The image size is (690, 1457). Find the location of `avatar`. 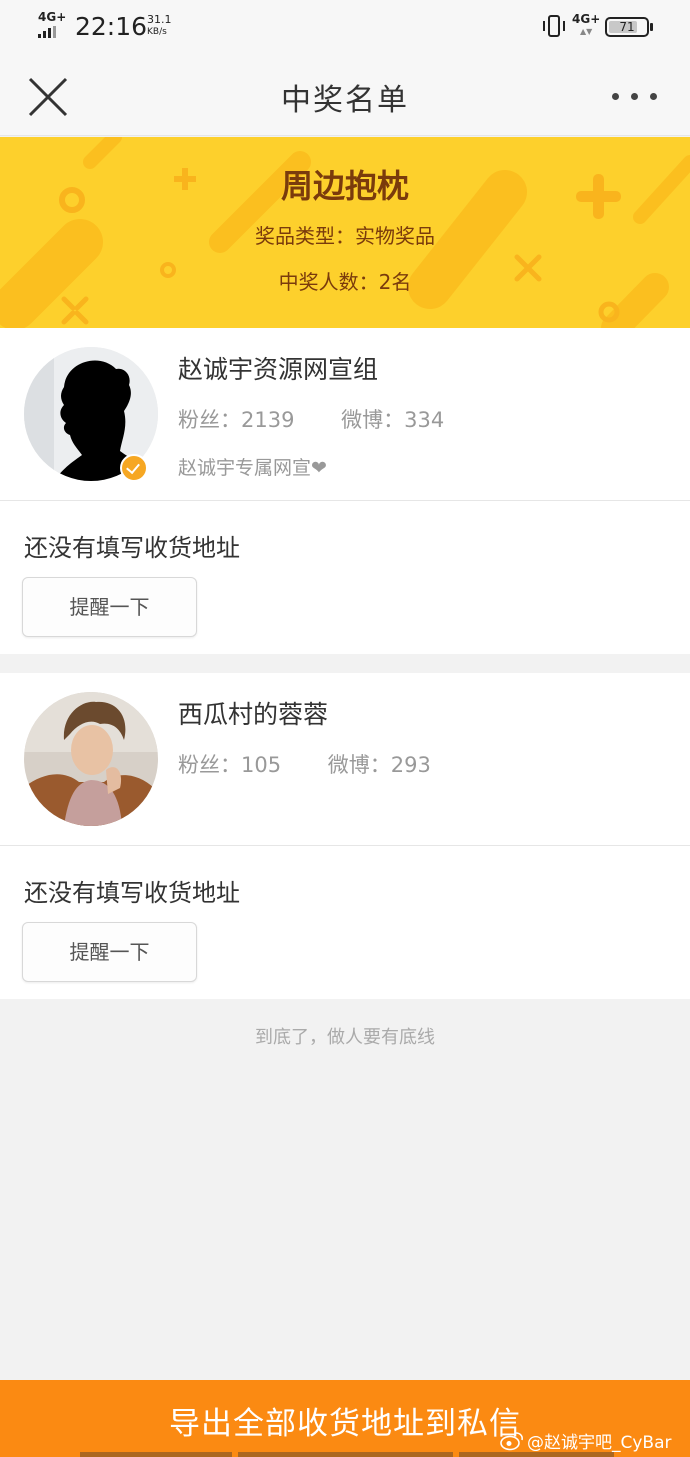

avatar is located at coordinates (91, 759).